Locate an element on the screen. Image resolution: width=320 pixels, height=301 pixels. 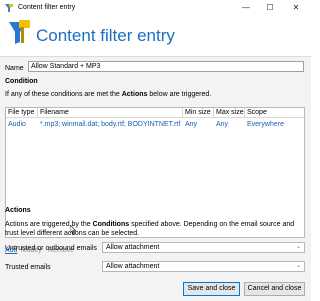
cell-min-size: Any is located at coordinates (191, 124).